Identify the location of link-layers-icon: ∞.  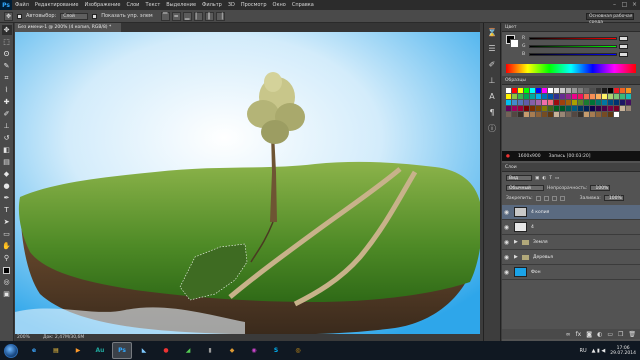
(568, 334).